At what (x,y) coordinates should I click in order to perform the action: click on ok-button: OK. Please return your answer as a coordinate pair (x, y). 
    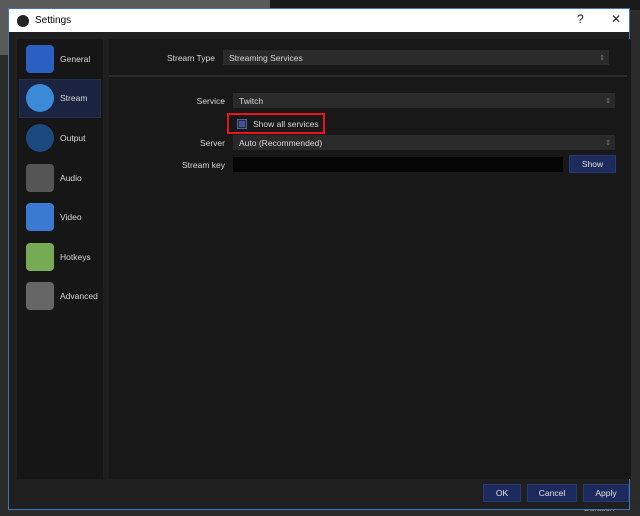
    Looking at the image, I should click on (502, 493).